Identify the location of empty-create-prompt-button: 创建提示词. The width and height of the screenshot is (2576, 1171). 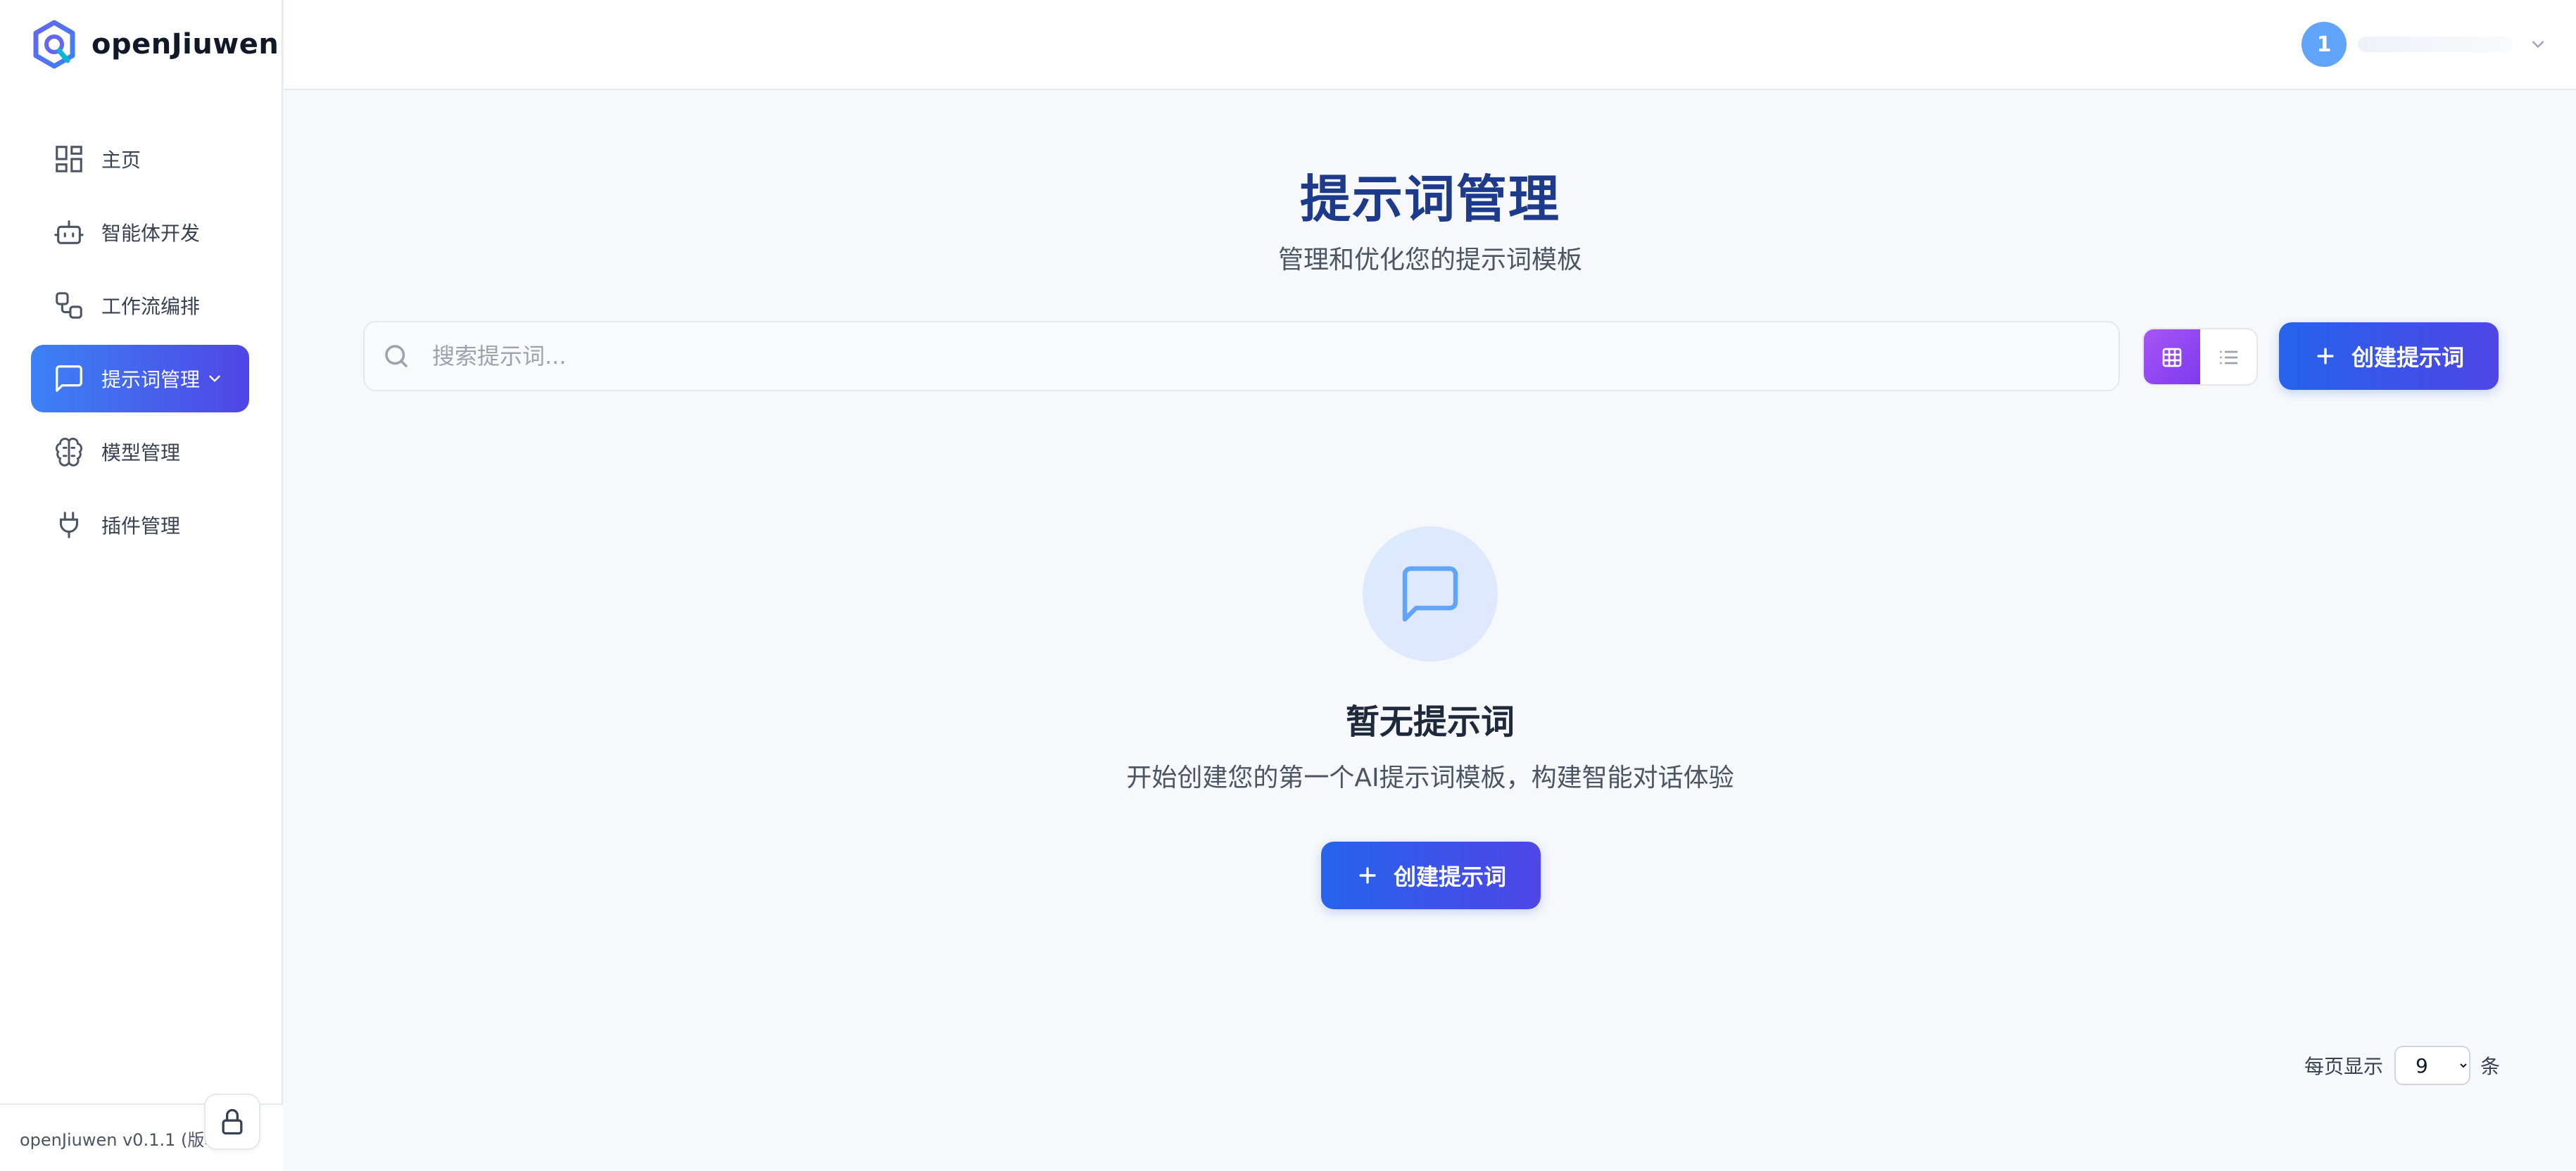
(1431, 876).